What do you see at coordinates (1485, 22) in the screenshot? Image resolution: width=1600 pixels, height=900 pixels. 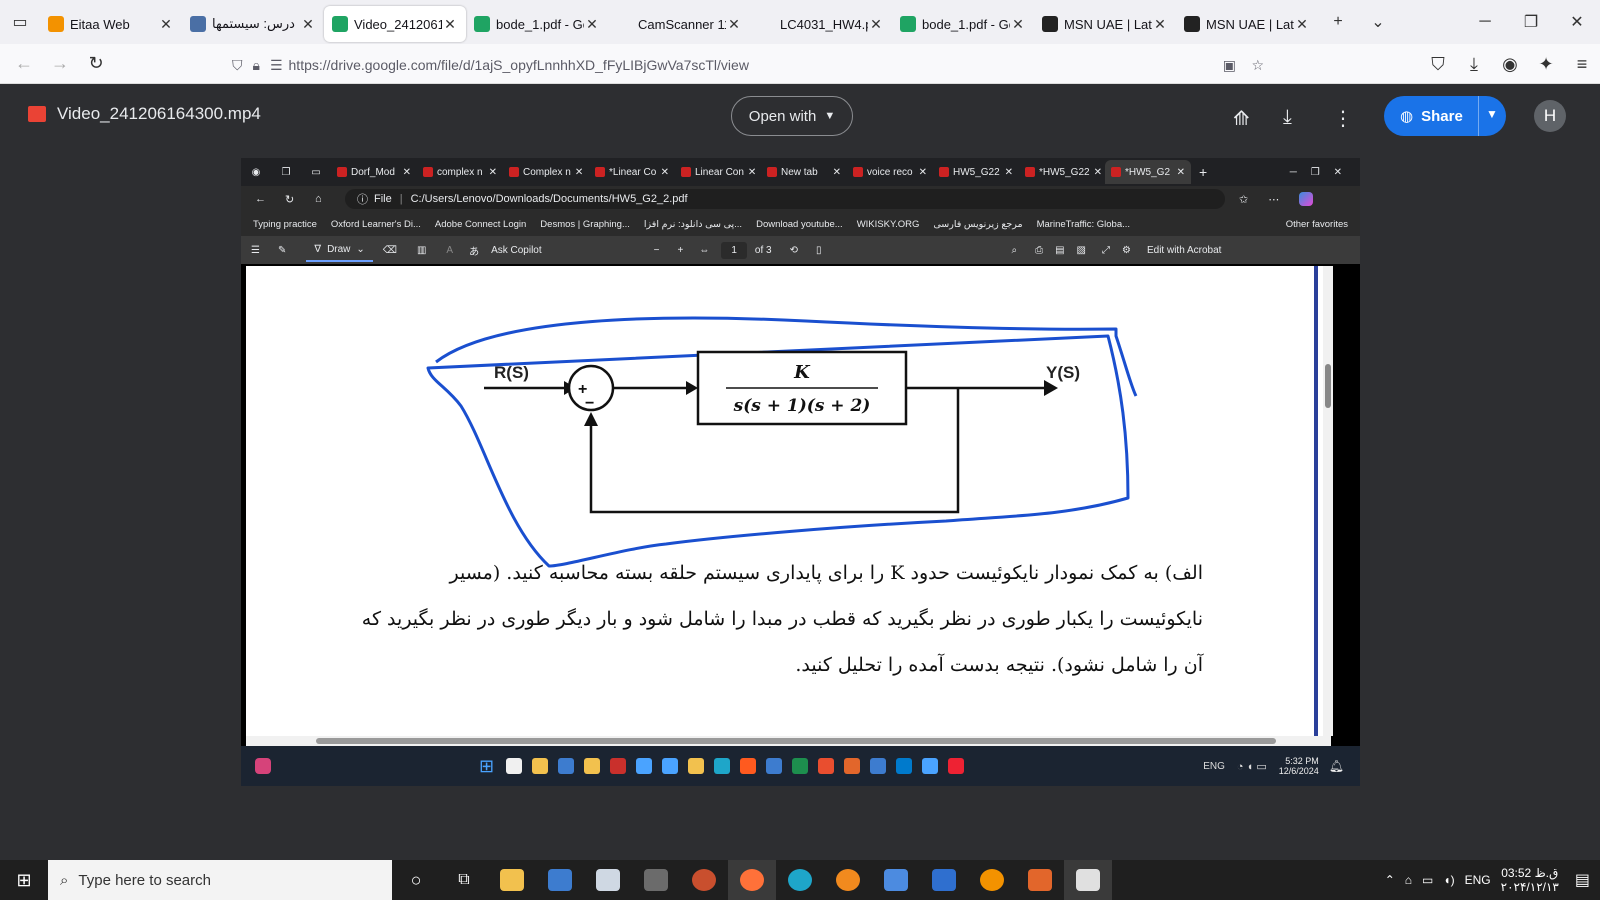 I see `minimize-button: ─` at bounding box center [1485, 22].